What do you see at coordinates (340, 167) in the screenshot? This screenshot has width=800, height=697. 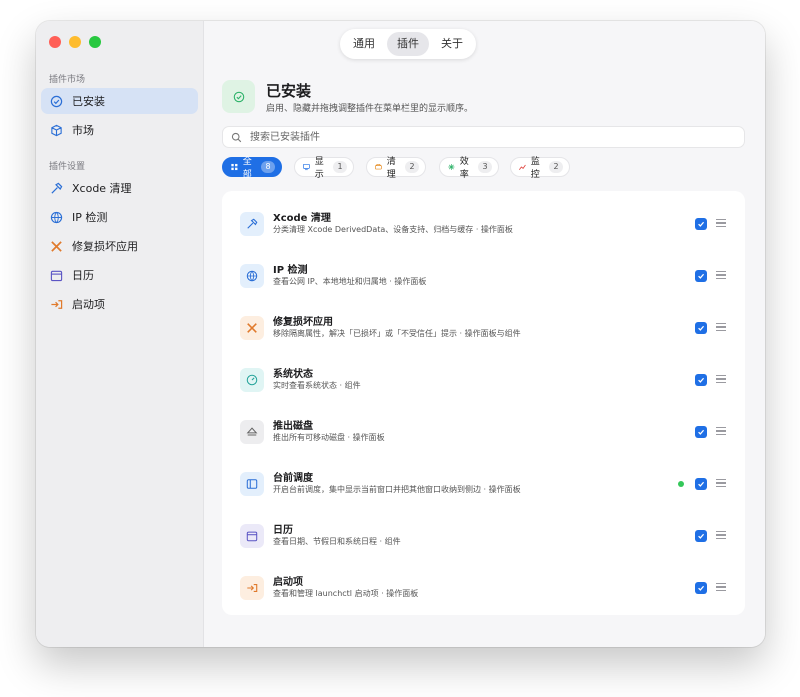 I see `filter-count: 1` at bounding box center [340, 167].